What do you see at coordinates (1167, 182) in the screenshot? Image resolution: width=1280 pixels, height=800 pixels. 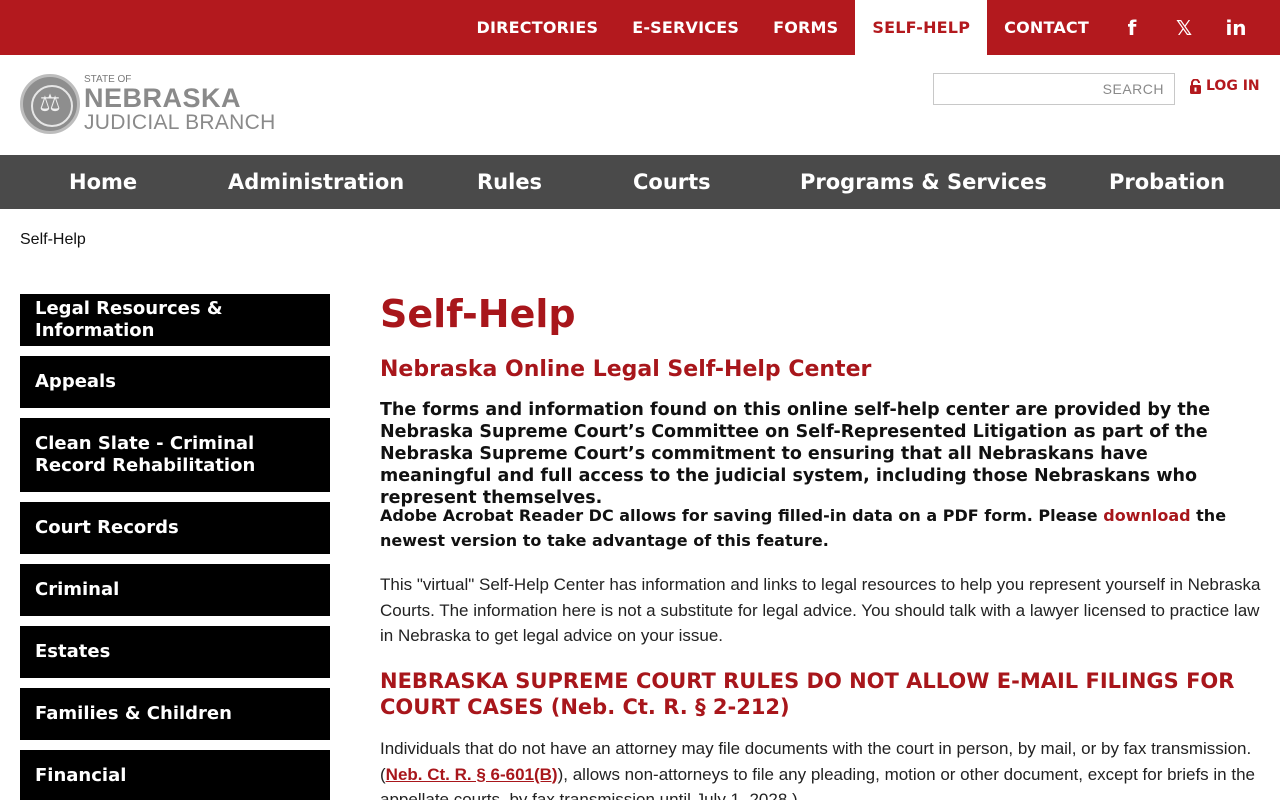 I see `nav-probation: Probation` at bounding box center [1167, 182].